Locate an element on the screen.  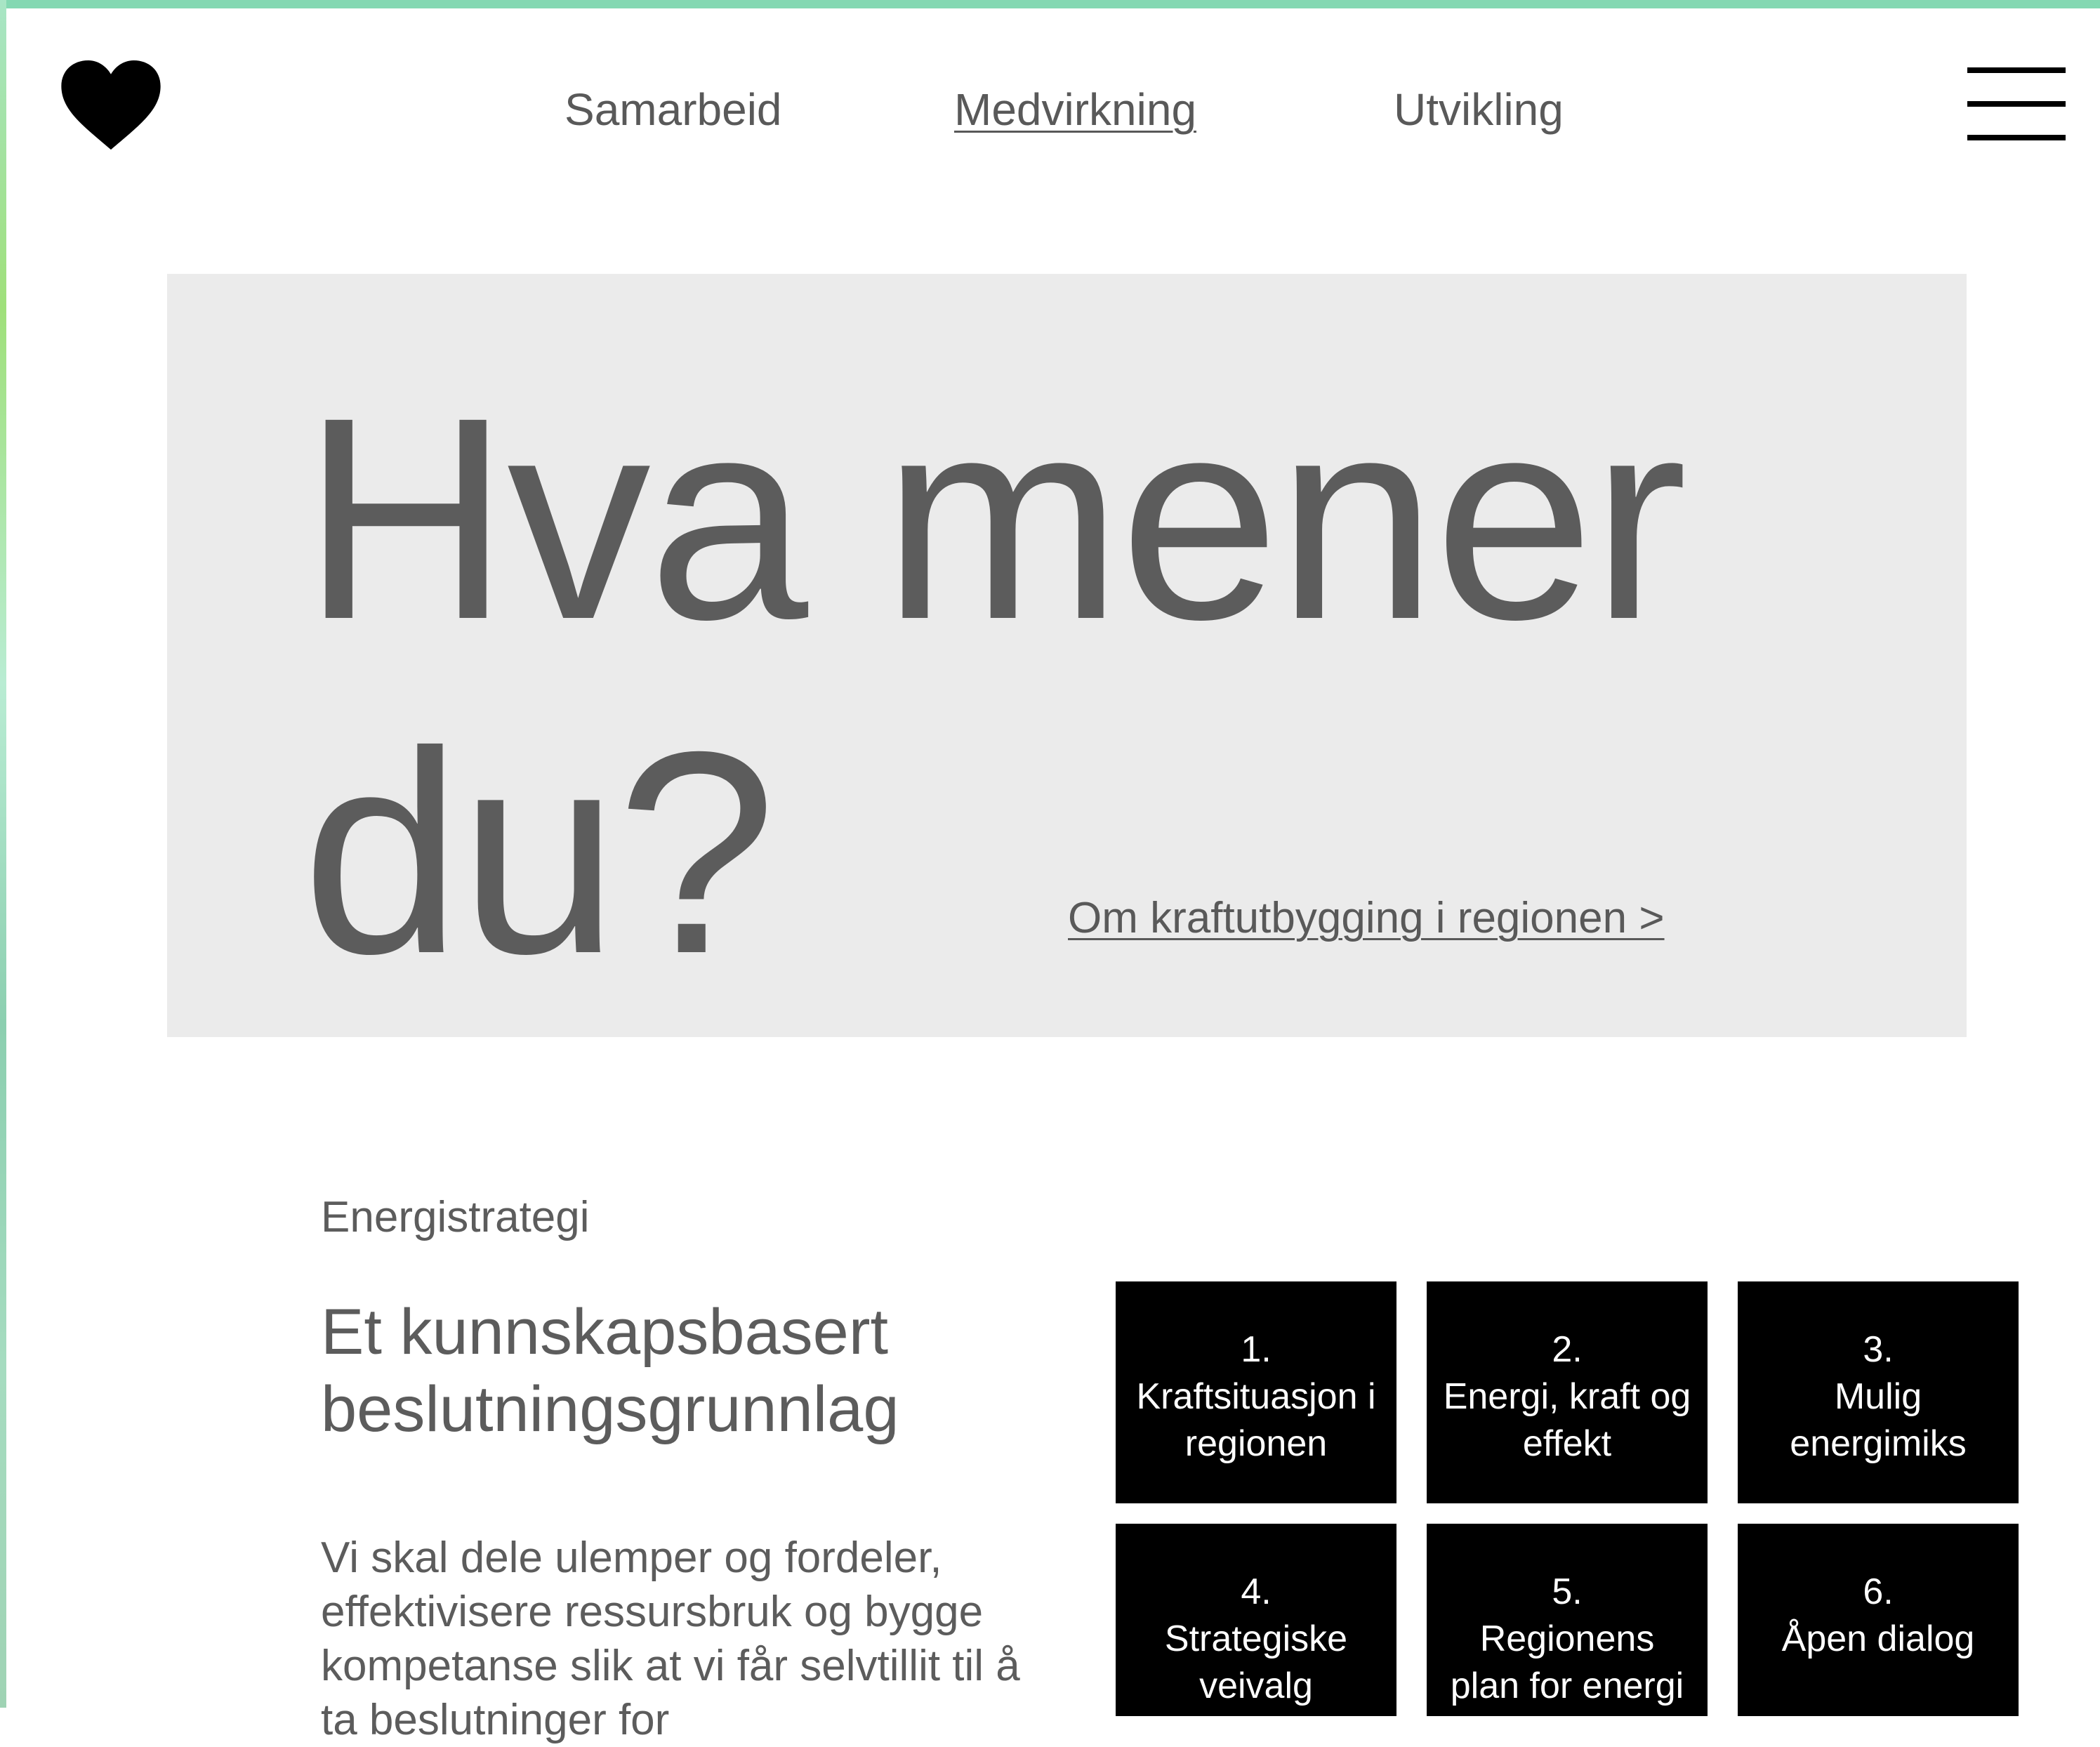
nav-link-medvirkning: Medvirkning is located at coordinates (1075, 109).